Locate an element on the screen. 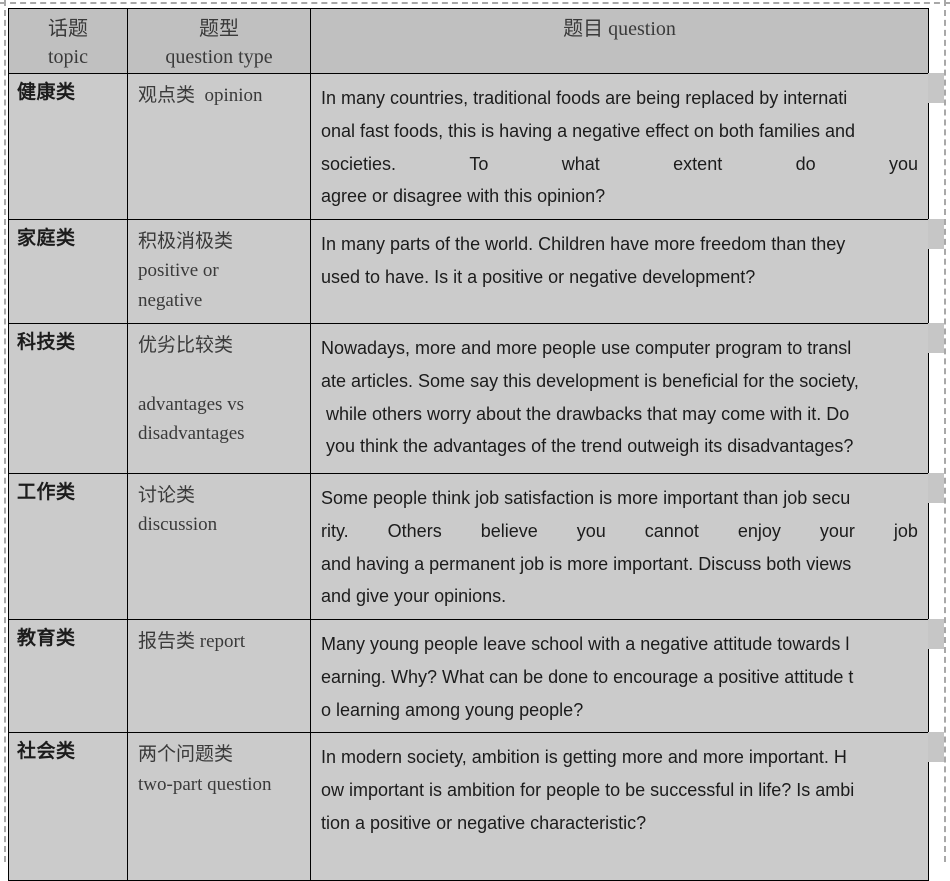 The image size is (950, 881). question-word: To is located at coordinates (479, 163).